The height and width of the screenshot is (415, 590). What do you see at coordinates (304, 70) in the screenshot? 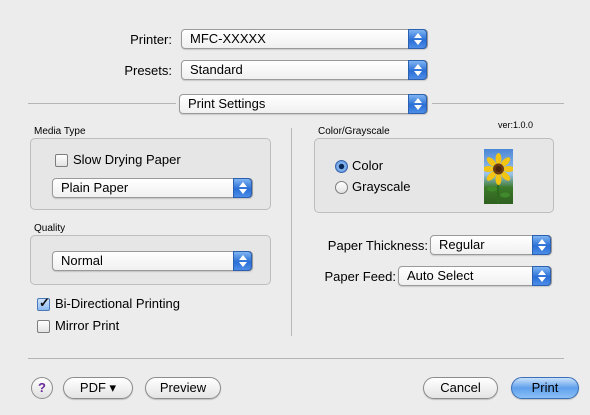
I see `presets-popup: Standard` at bounding box center [304, 70].